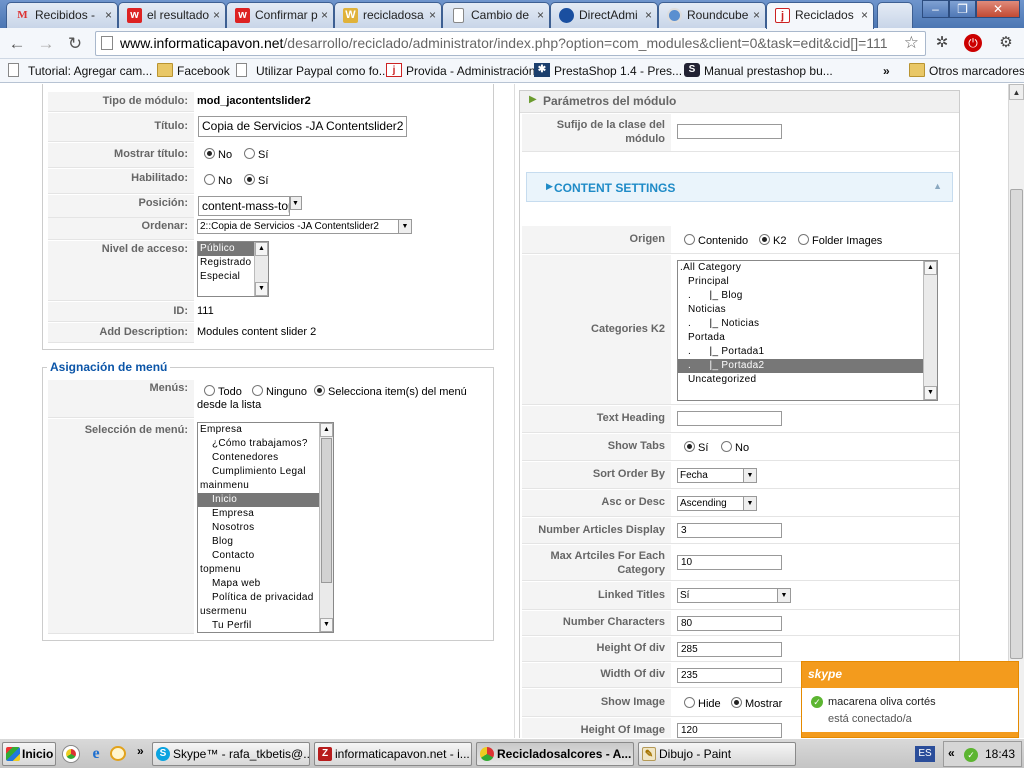  I want to click on content-settings-header: ▶ CONTENT SETTINGS ▲, so click(739, 187).